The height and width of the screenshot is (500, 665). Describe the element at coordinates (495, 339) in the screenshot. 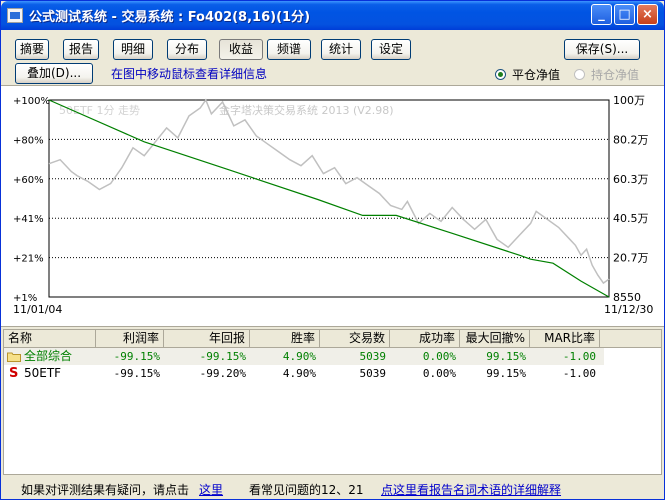

I see `col-drawdown: 最大回撤%` at that location.